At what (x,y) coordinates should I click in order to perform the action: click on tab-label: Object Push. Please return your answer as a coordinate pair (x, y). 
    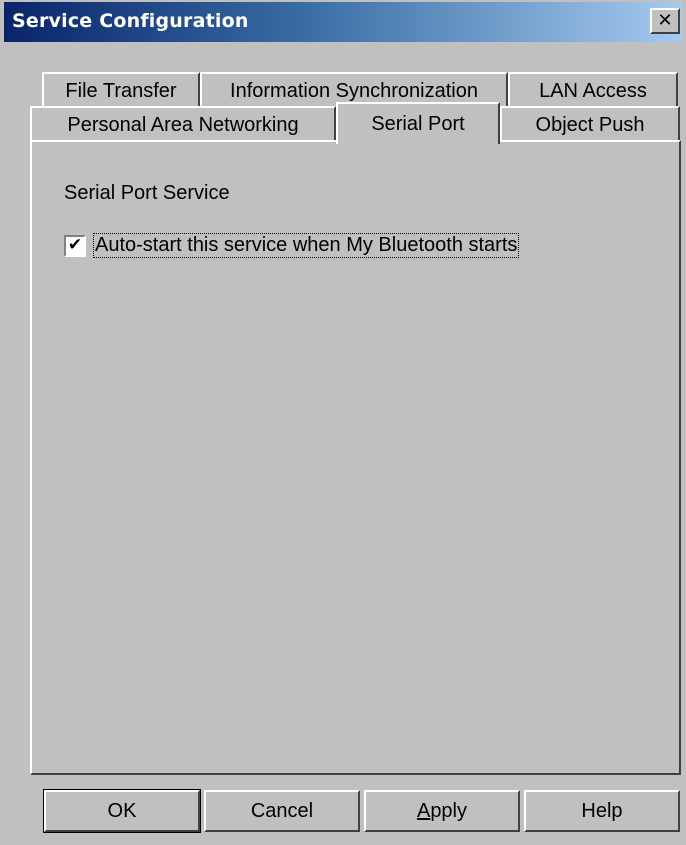
    Looking at the image, I should click on (590, 124).